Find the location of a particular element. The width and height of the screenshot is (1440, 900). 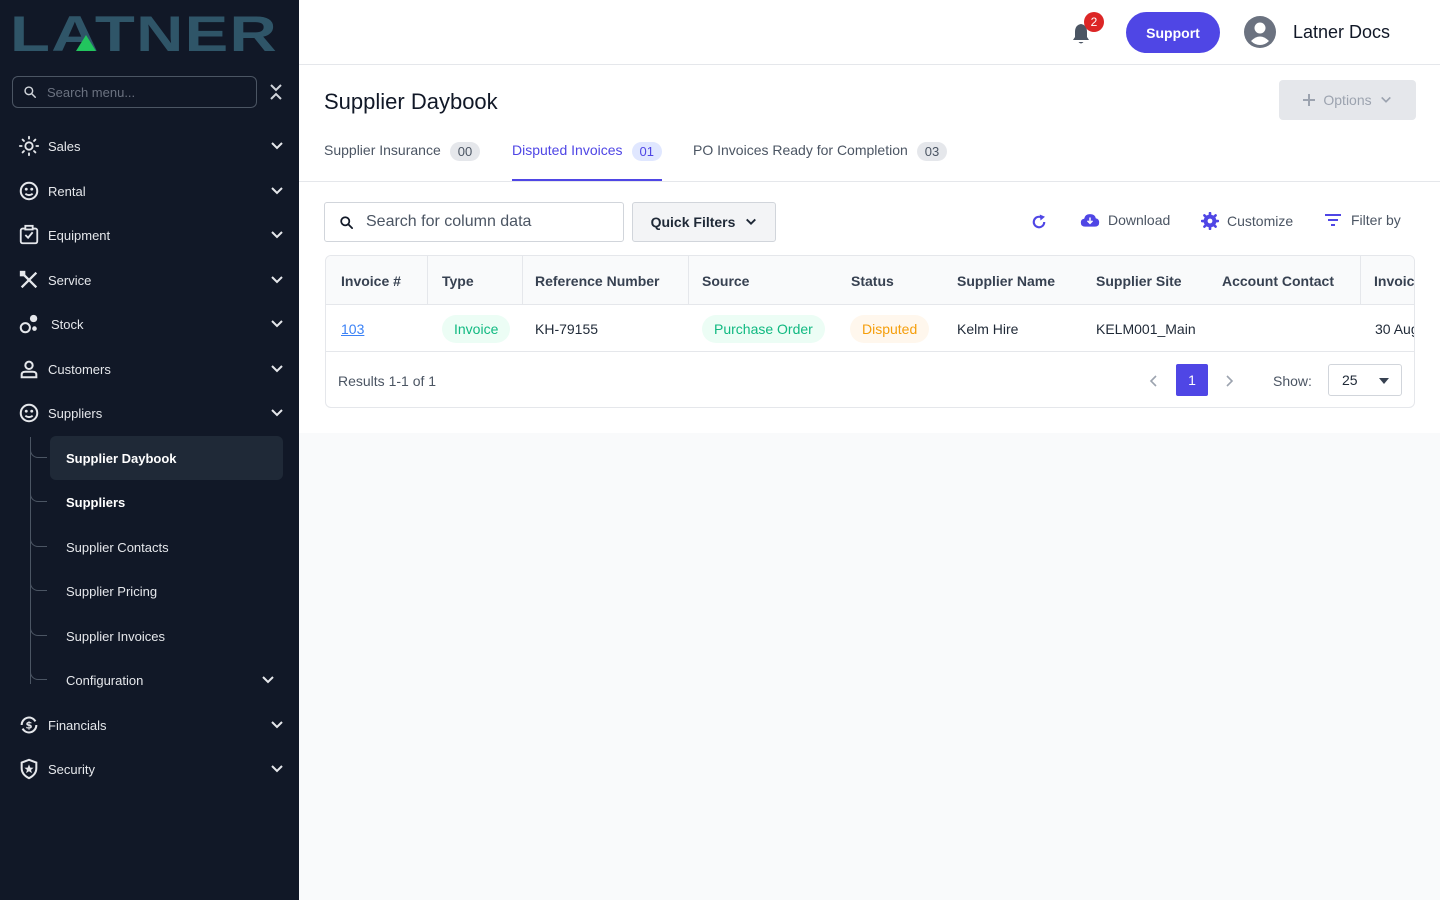

download-label: Download is located at coordinates (1139, 220).